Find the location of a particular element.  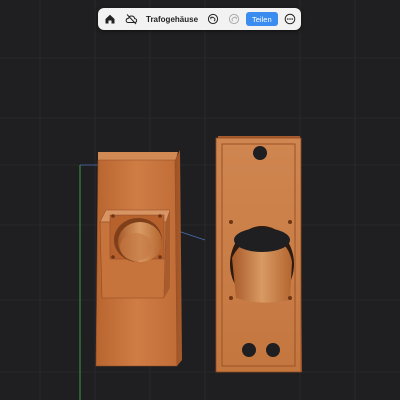

more-icon is located at coordinates (290, 19).